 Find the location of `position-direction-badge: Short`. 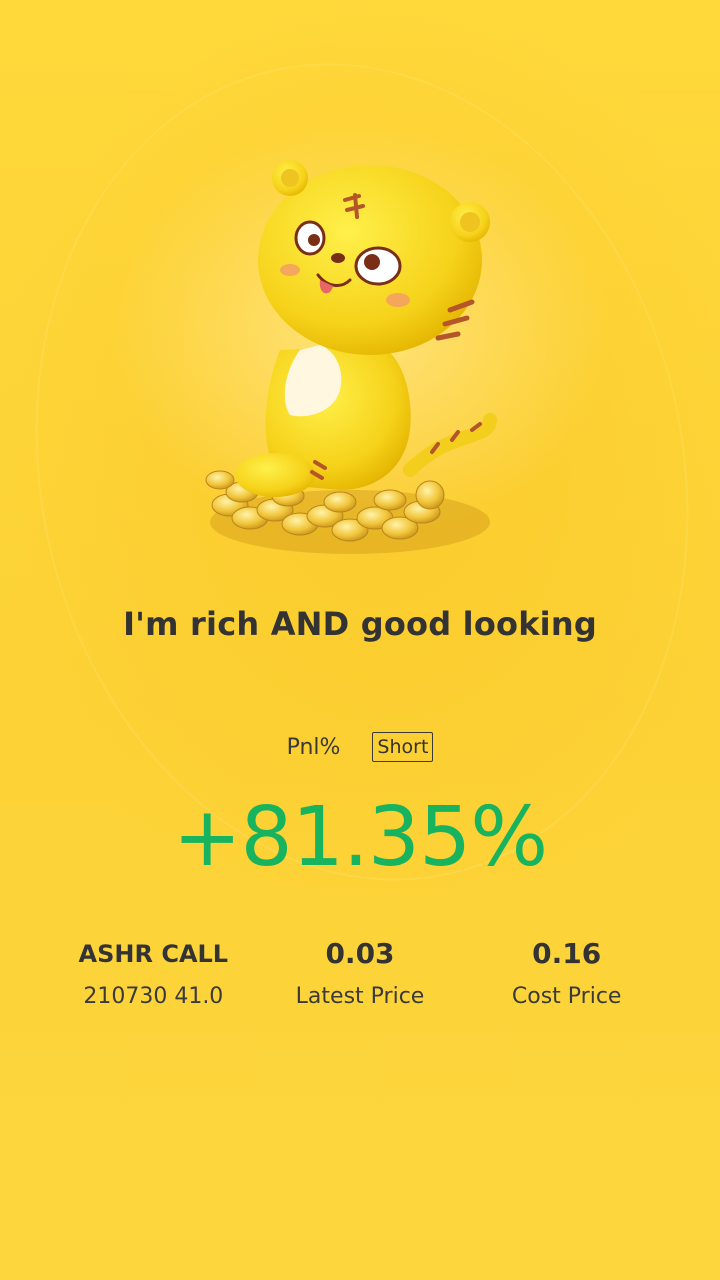

position-direction-badge: Short is located at coordinates (403, 747).